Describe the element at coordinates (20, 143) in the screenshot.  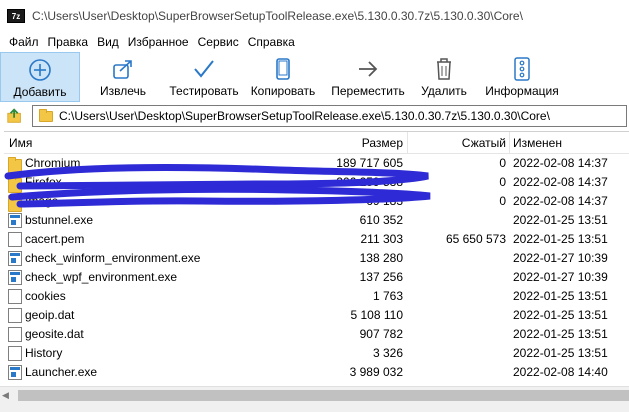
I see `column-name-header: Имя` at that location.